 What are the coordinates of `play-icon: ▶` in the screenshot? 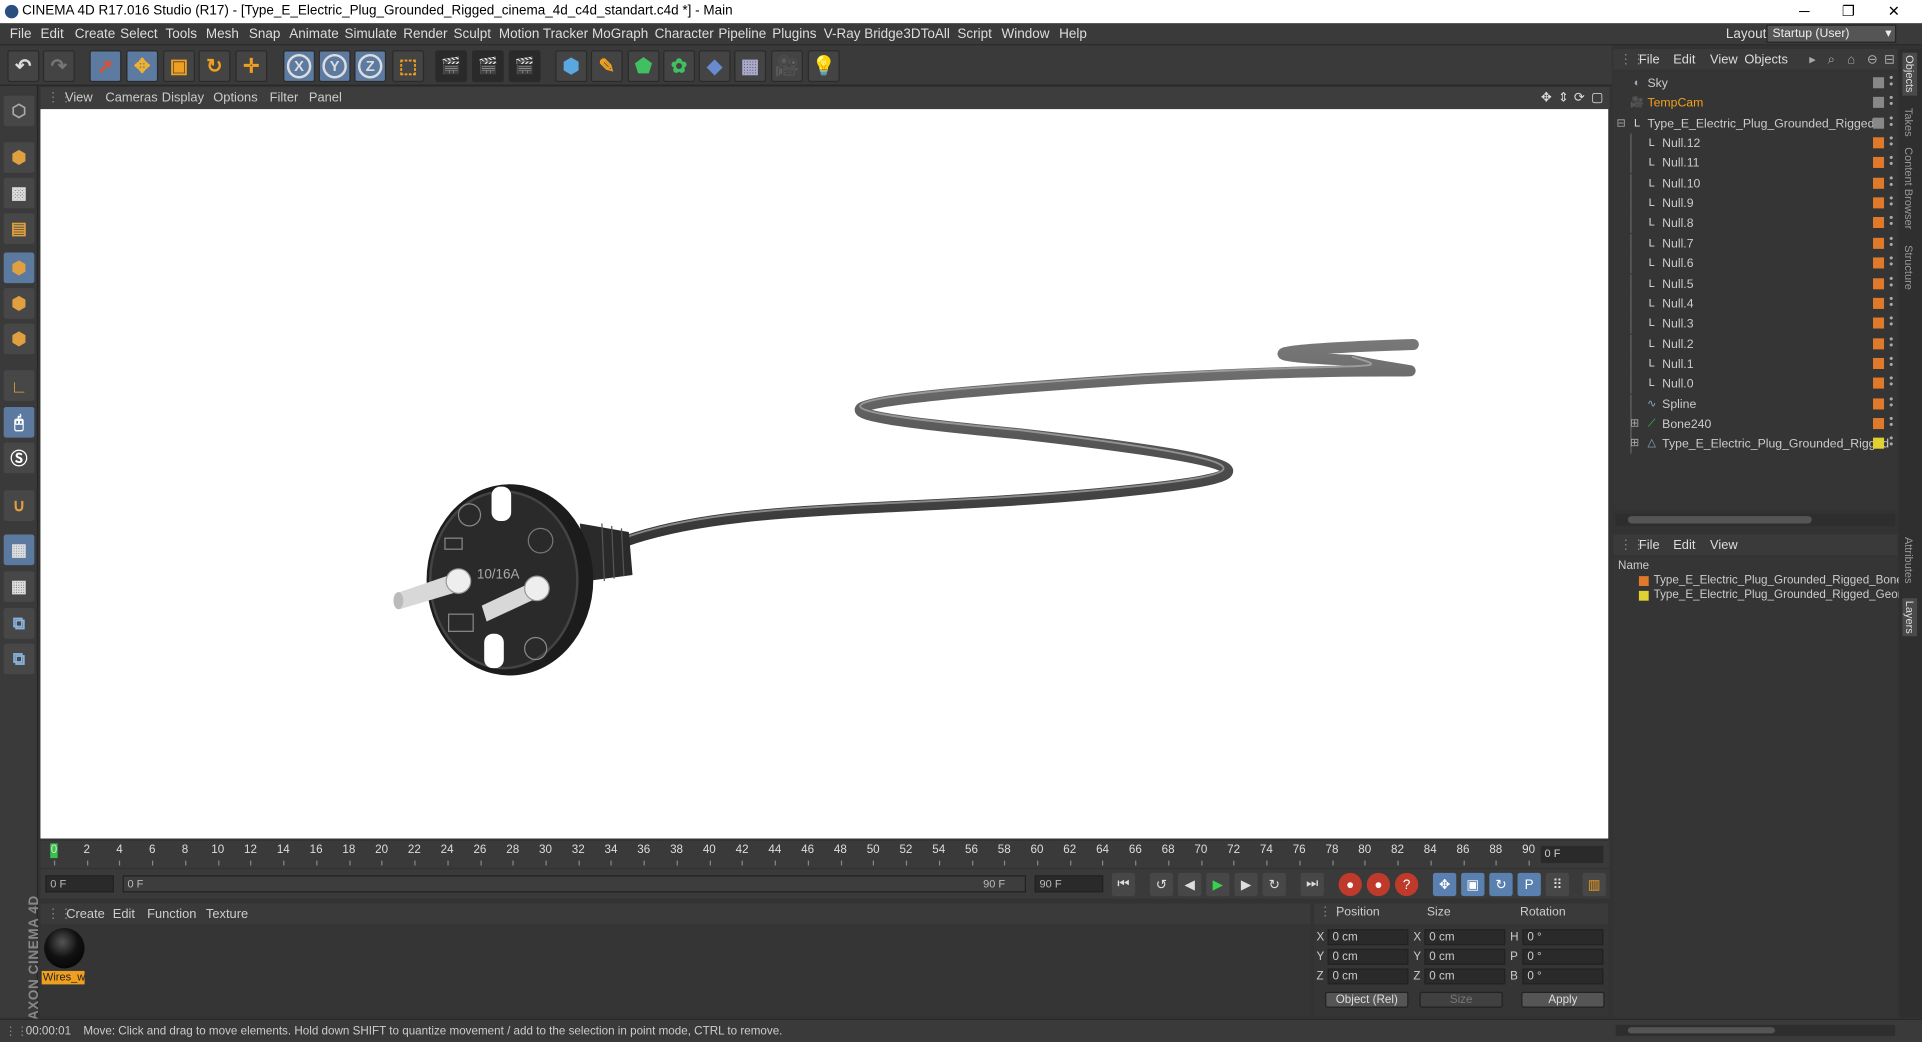 It's located at (1218, 884).